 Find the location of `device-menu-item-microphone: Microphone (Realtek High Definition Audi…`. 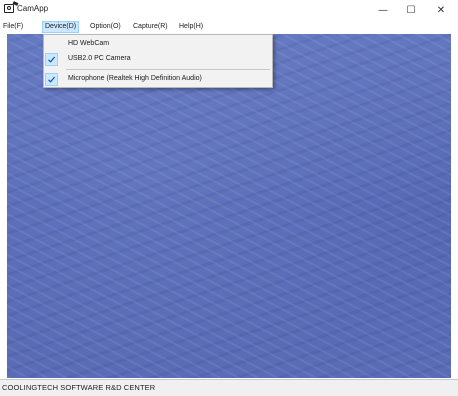

device-menu-item-microphone: Microphone (Realtek High Definition Audi… is located at coordinates (158, 79).